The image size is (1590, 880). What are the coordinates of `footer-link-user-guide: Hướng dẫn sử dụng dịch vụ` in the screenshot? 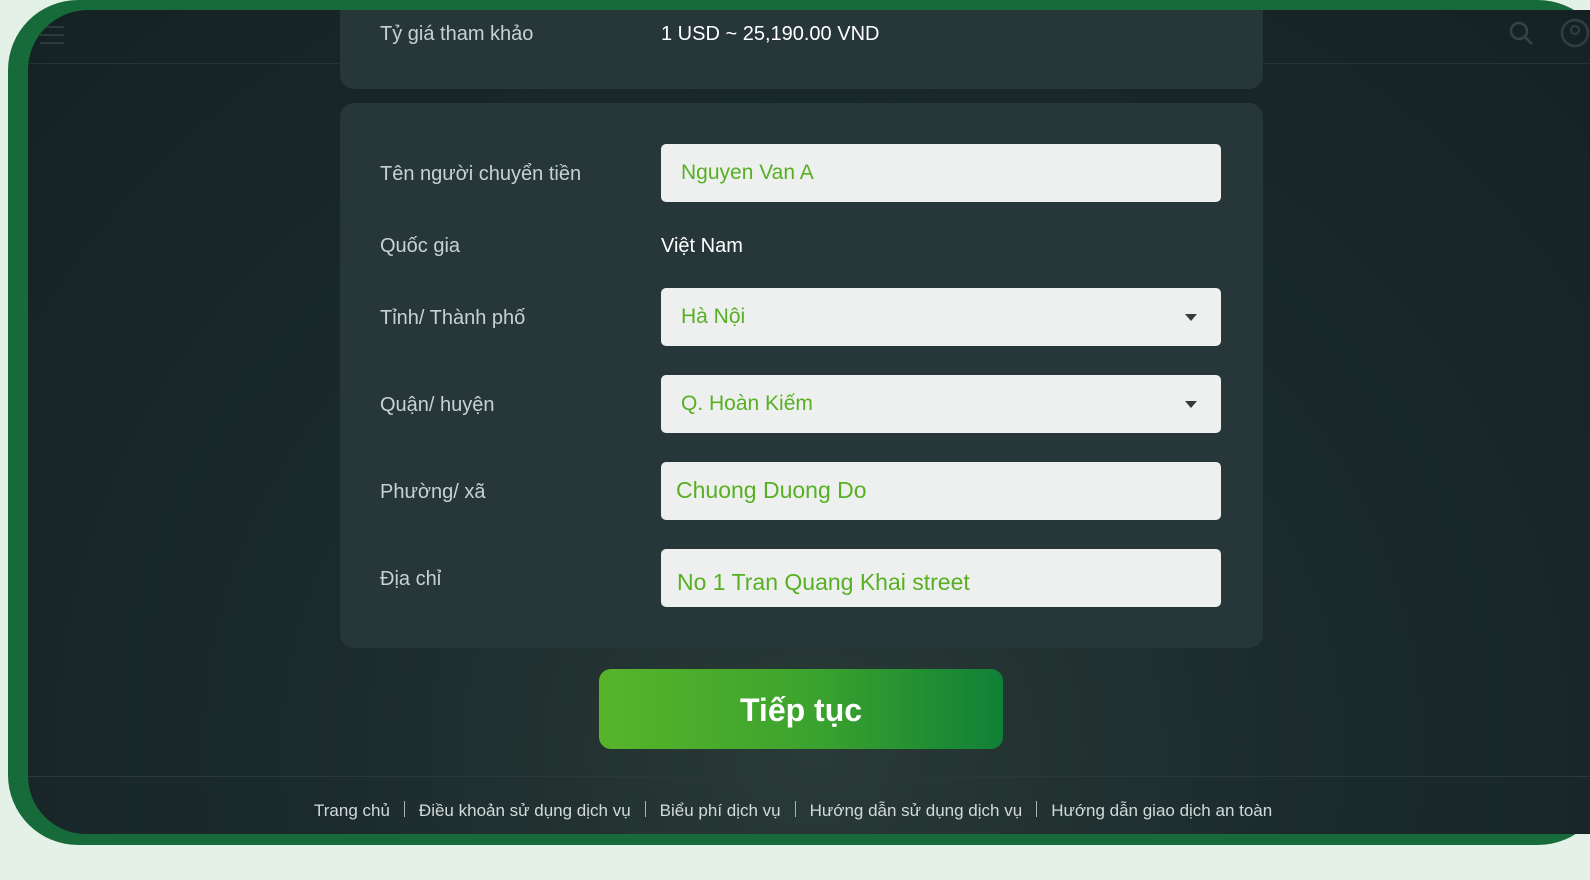 It's located at (916, 810).